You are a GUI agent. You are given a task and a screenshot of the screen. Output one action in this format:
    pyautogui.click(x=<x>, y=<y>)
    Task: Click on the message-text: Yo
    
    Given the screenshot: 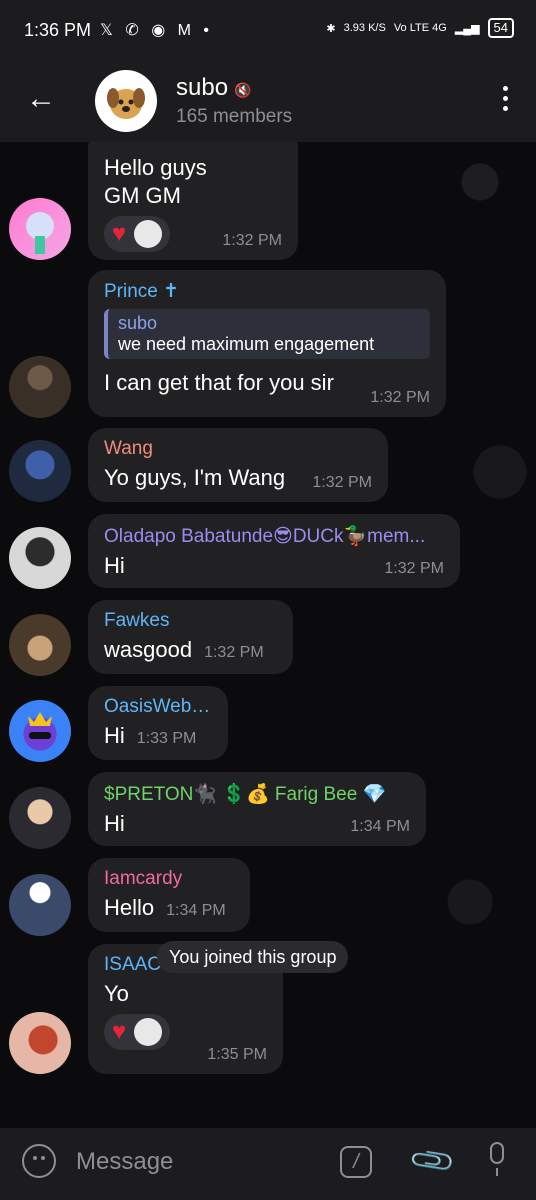 What is the action you would take?
    pyautogui.click(x=116, y=993)
    